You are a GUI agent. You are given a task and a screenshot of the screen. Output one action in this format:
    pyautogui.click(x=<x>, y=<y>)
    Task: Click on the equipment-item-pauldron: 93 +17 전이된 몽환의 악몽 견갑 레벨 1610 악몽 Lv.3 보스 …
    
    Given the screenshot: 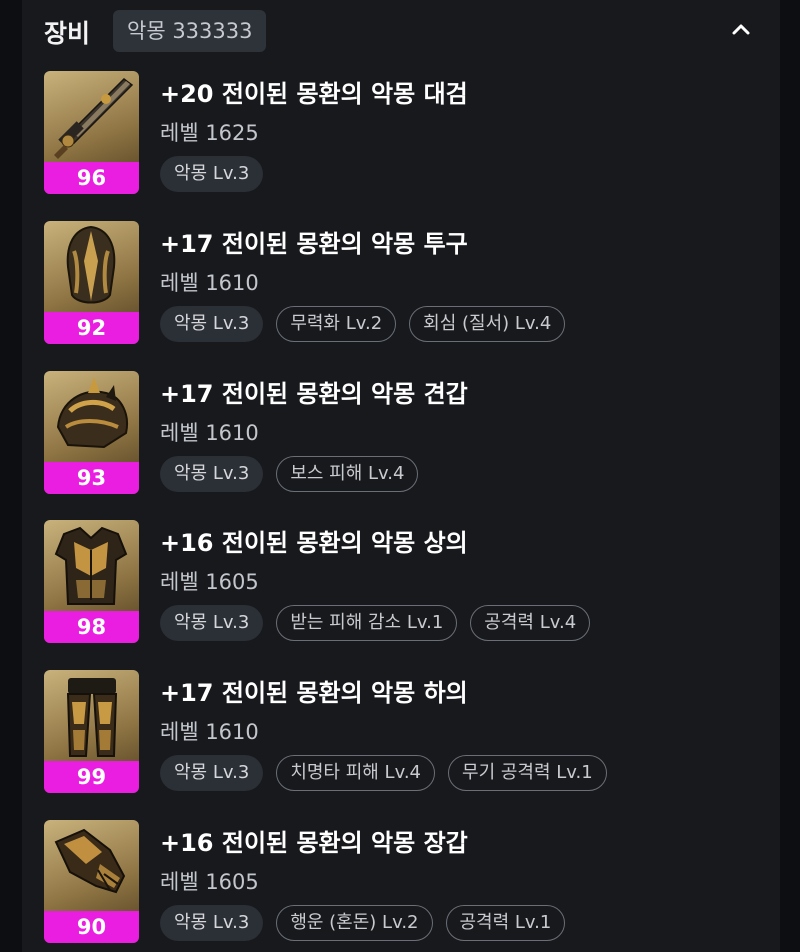 What is the action you would take?
    pyautogui.click(x=401, y=436)
    